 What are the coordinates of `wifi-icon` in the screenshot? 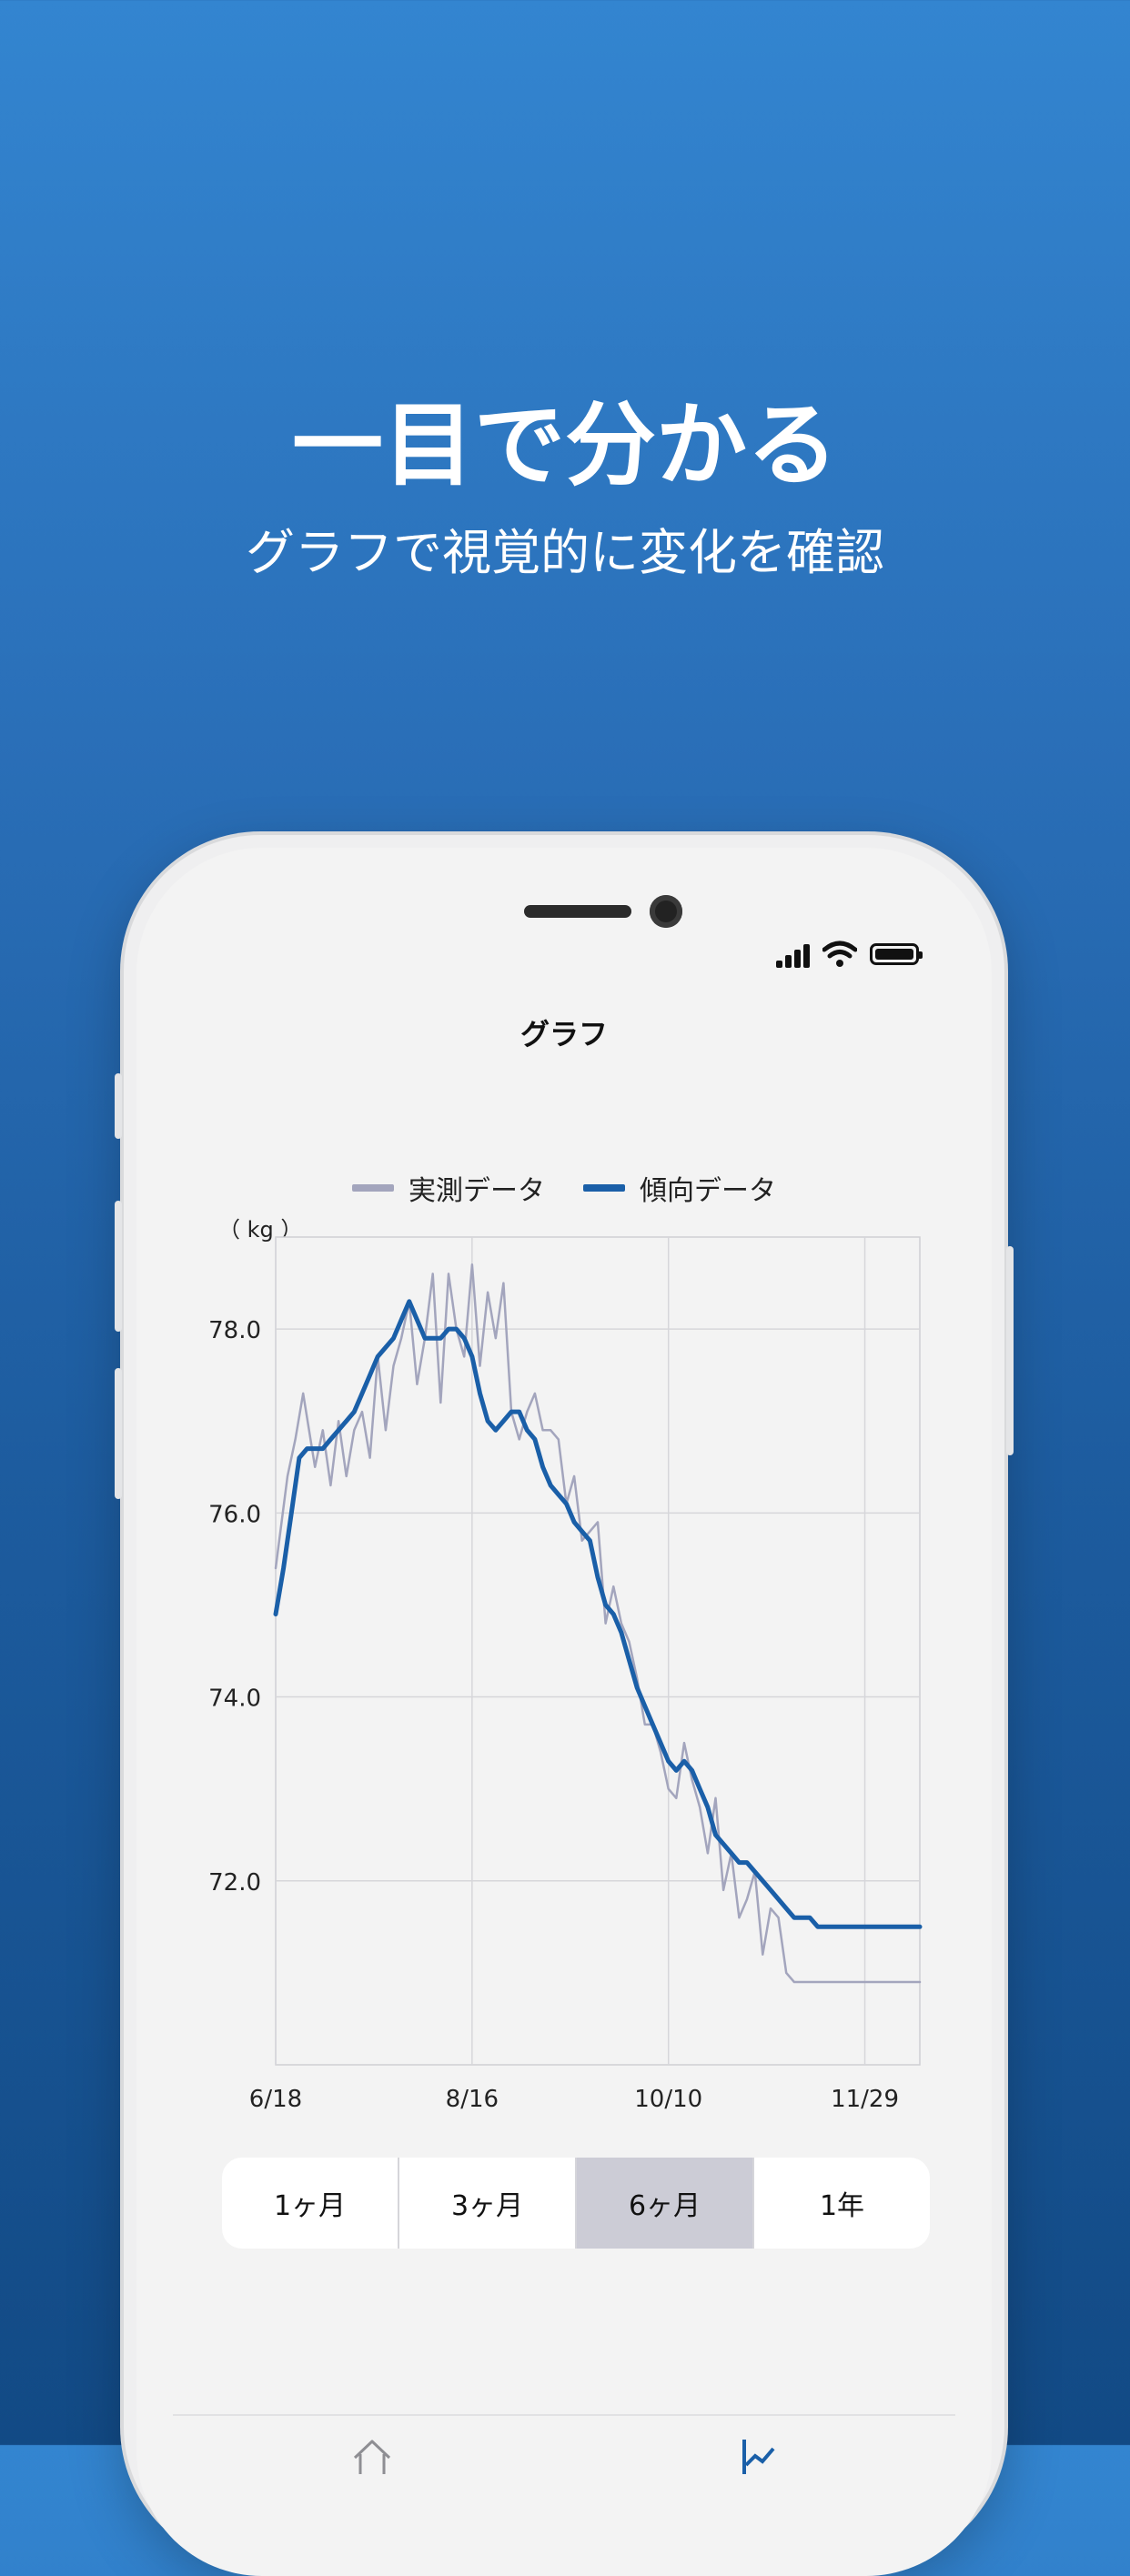 It's located at (840, 954).